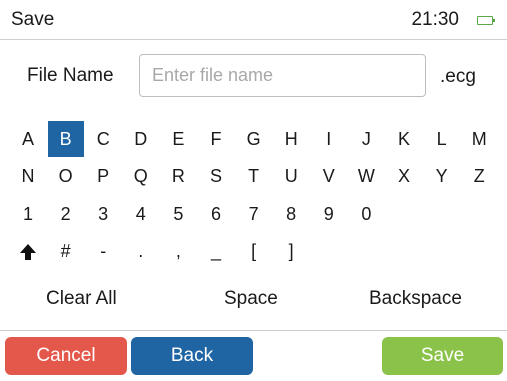 The height and width of the screenshot is (381, 507). Describe the element at coordinates (254, 139) in the screenshot. I see `key-G: G` at that location.